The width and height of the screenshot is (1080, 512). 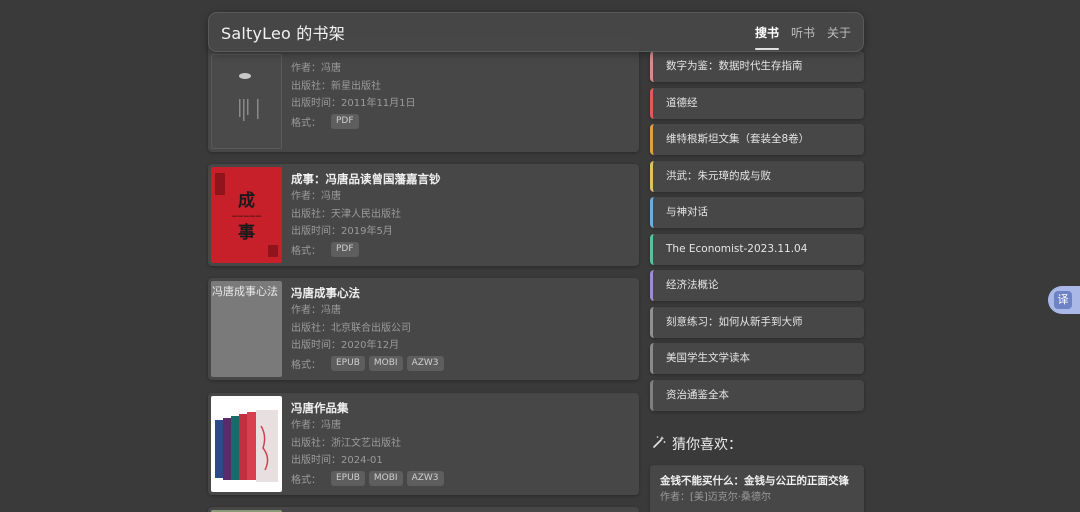 I want to click on cover-subtitle-strip: —————, so click(x=246, y=216).